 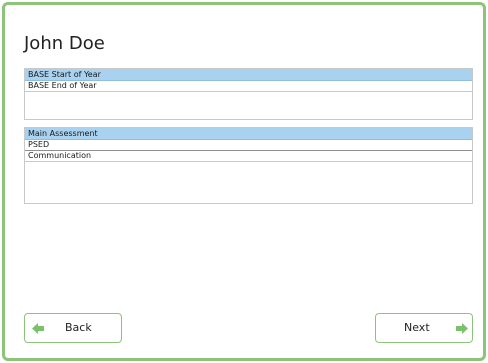 What do you see at coordinates (248, 86) in the screenshot?
I see `list-item-base-end-of-year: BASE End of Year` at bounding box center [248, 86].